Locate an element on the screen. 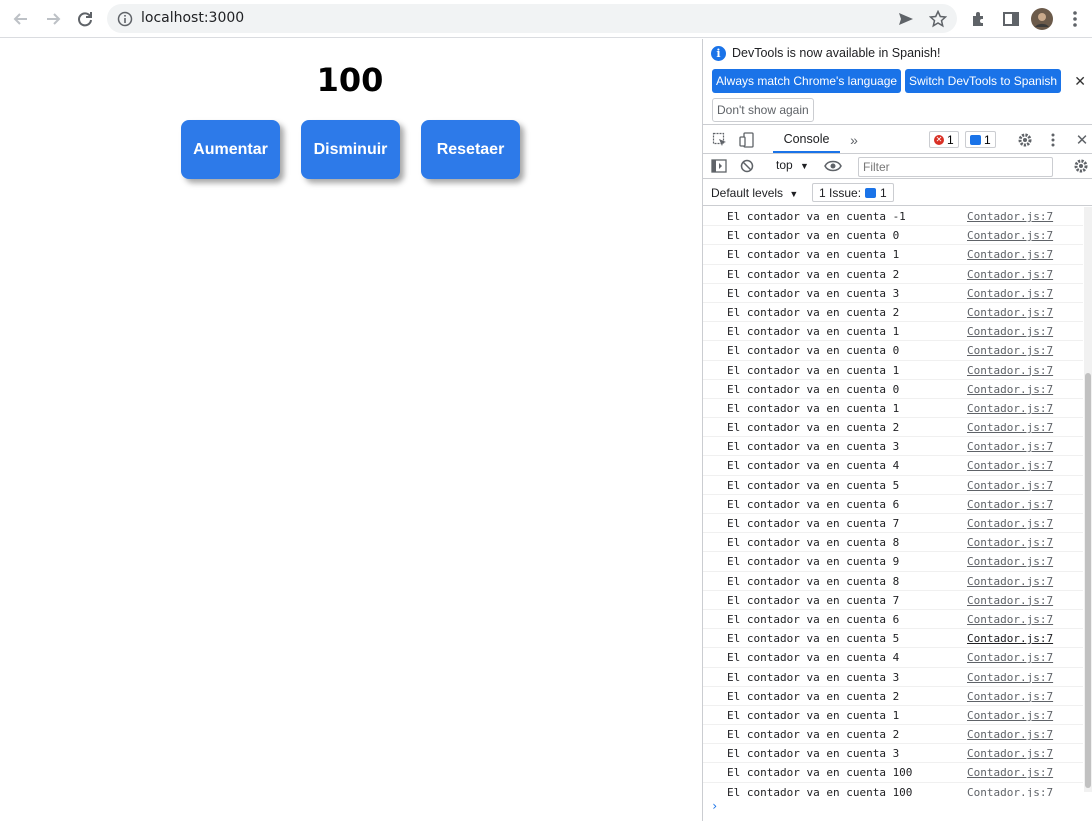  tab-console: Console is located at coordinates (806, 139).